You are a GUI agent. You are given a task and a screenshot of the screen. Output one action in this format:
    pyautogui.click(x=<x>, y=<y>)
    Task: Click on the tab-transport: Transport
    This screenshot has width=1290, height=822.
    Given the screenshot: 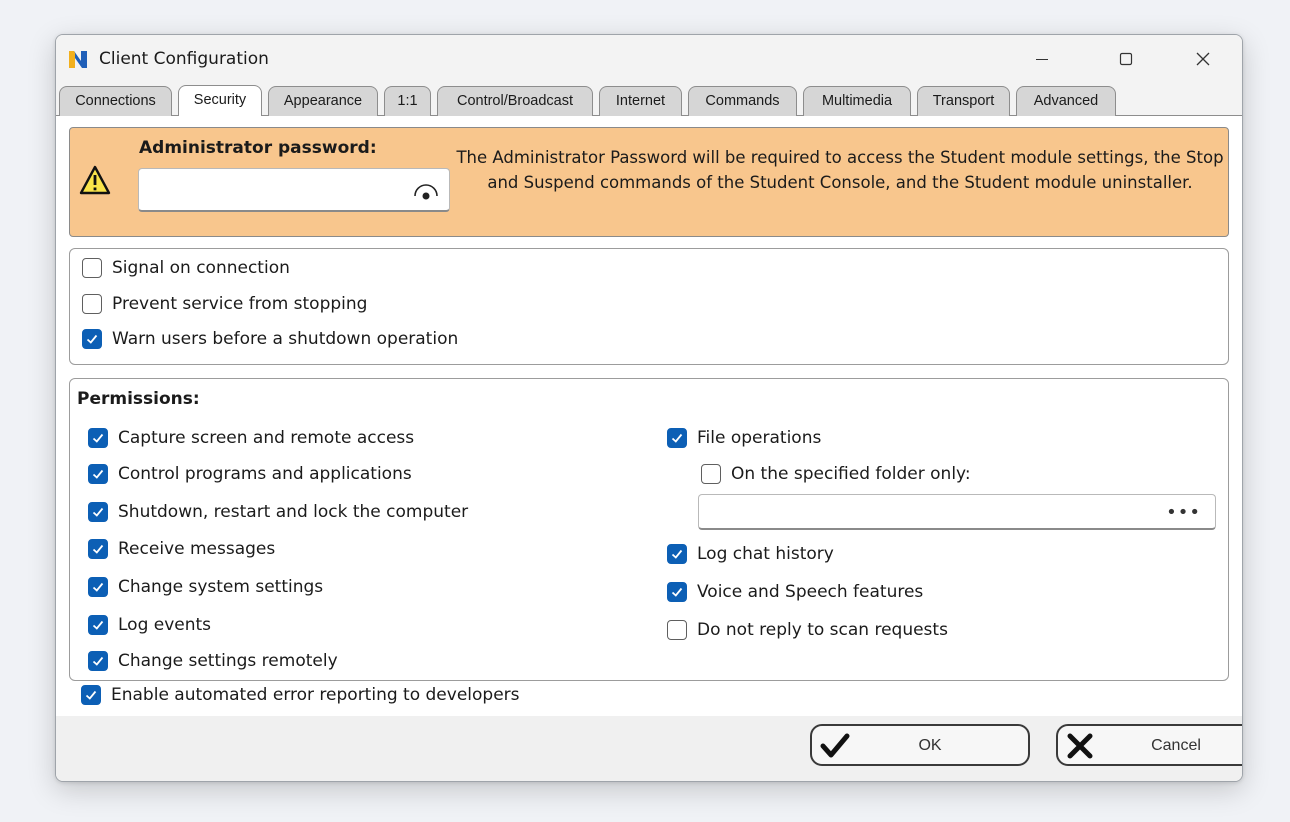 What is the action you would take?
    pyautogui.click(x=963, y=101)
    